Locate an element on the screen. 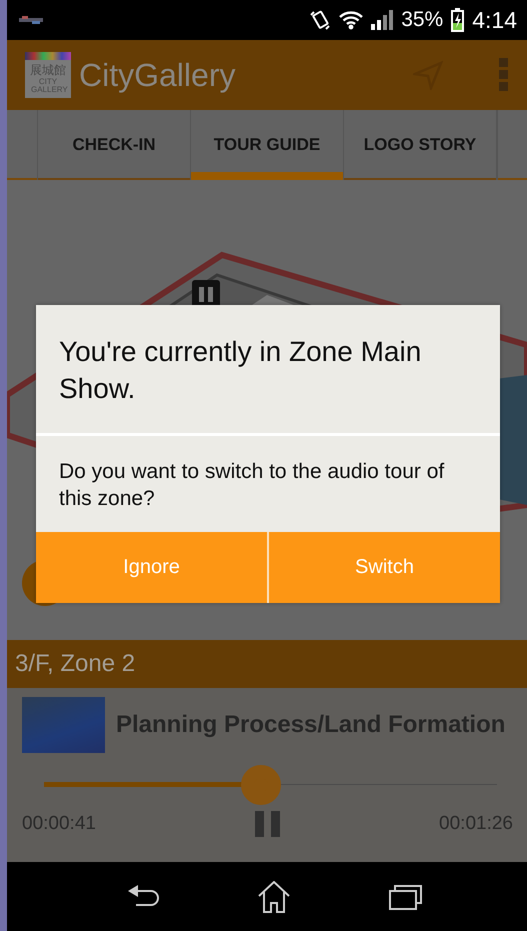 The width and height of the screenshot is (527, 931). dialog-title: You're currently in Zone Main Show. is located at coordinates (240, 370).